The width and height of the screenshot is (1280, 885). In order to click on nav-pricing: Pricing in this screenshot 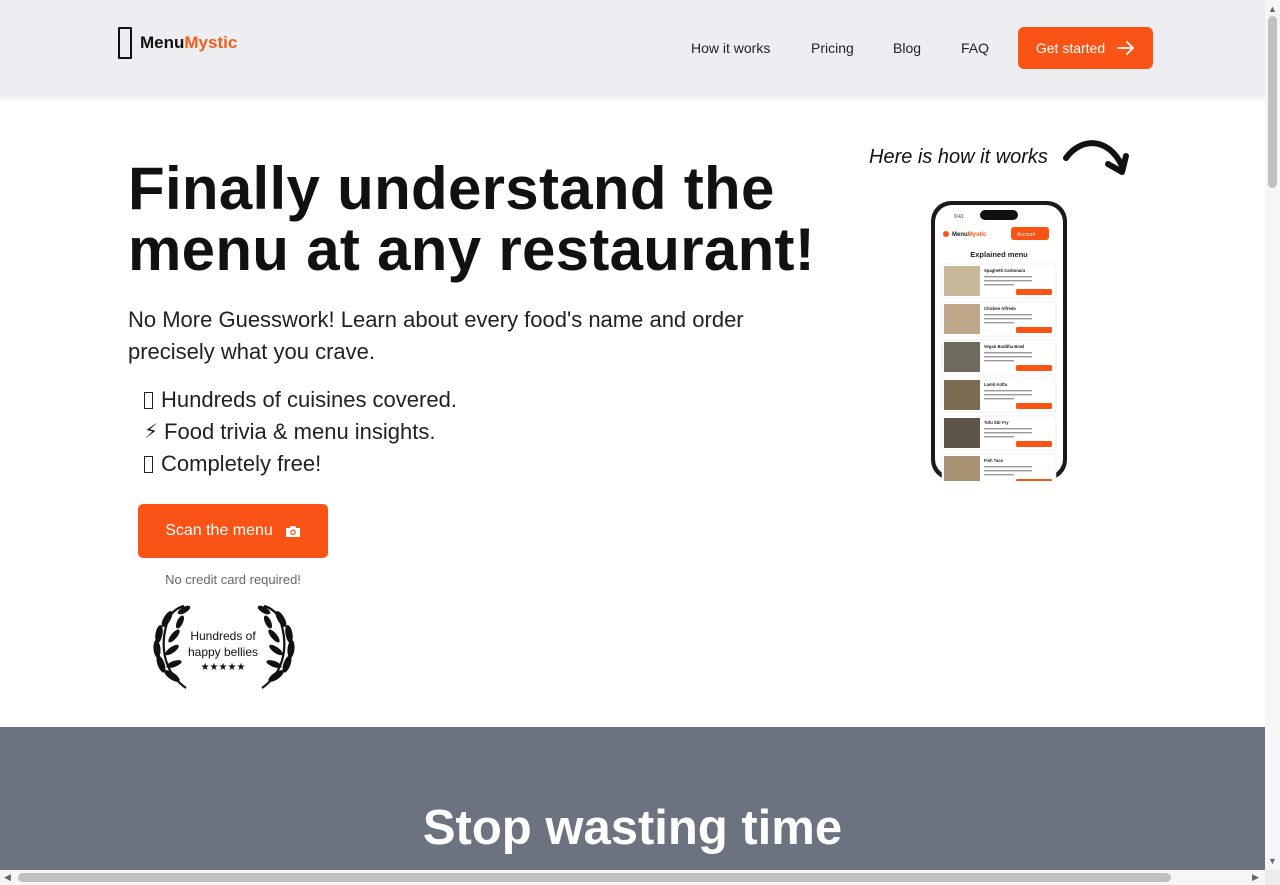, I will do `click(832, 48)`.